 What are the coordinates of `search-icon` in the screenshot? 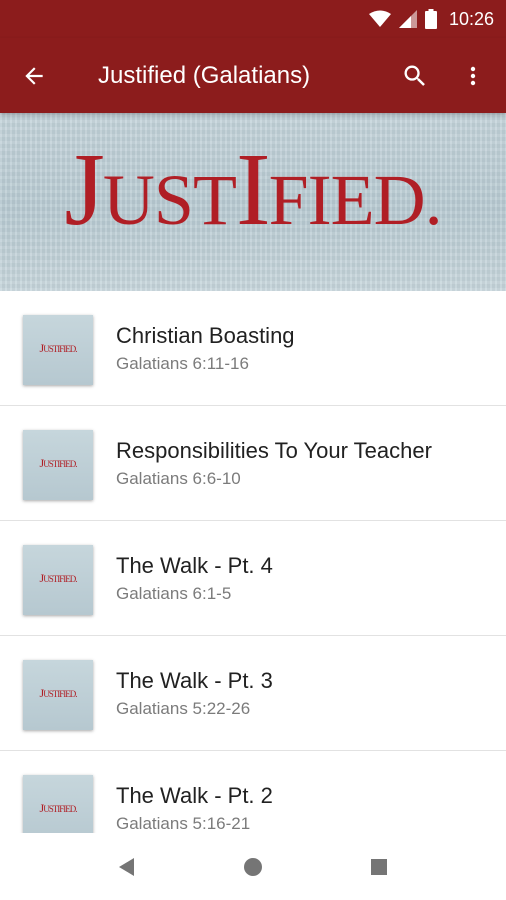 It's located at (414, 75).